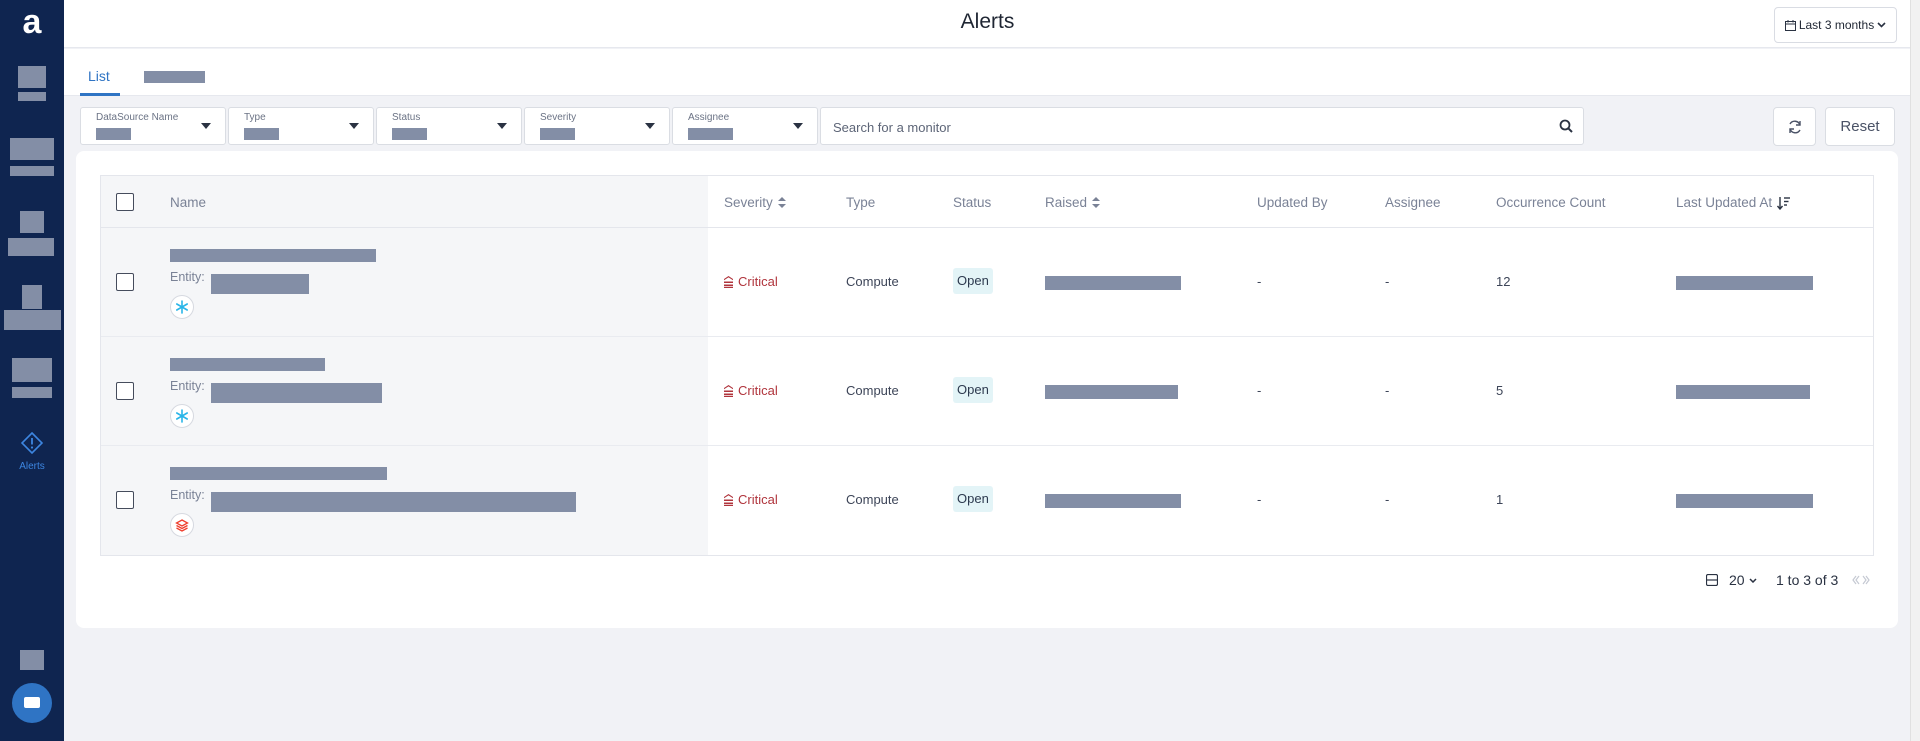 The height and width of the screenshot is (741, 1920). What do you see at coordinates (32, 320) in the screenshot?
I see `nav-item-4-label` at bounding box center [32, 320].